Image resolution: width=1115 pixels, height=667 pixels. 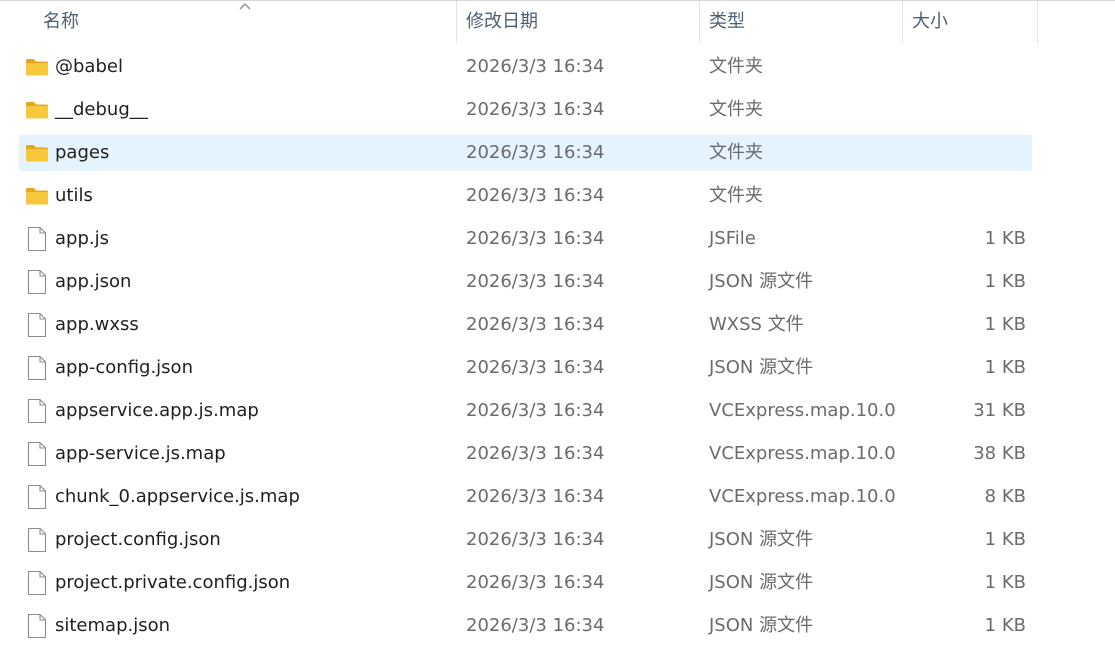 What do you see at coordinates (113, 625) in the screenshot?
I see `file-name: sitemap.json` at bounding box center [113, 625].